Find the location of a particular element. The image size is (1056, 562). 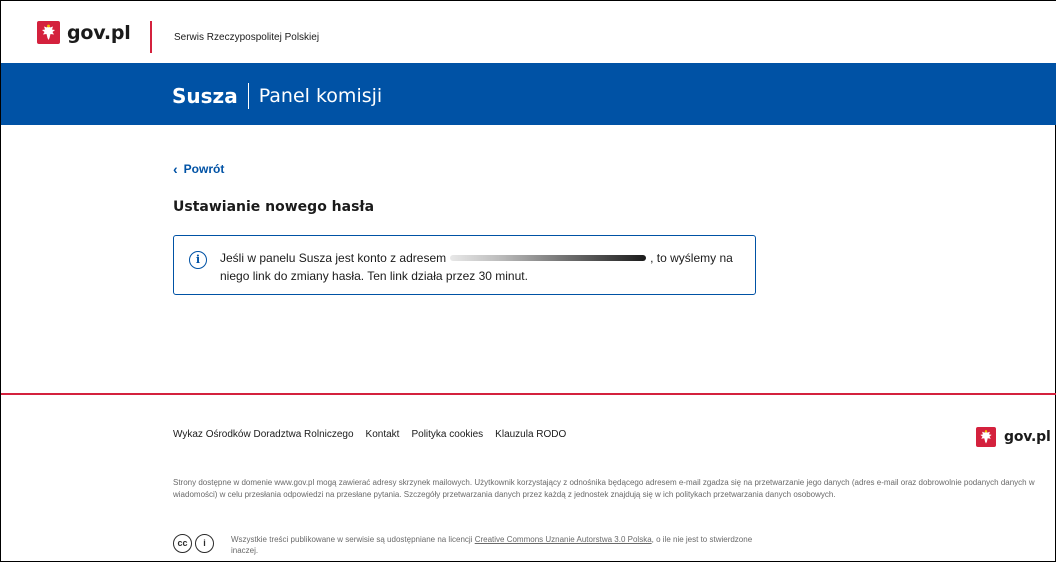

cc-icons: cc i is located at coordinates (193, 543).